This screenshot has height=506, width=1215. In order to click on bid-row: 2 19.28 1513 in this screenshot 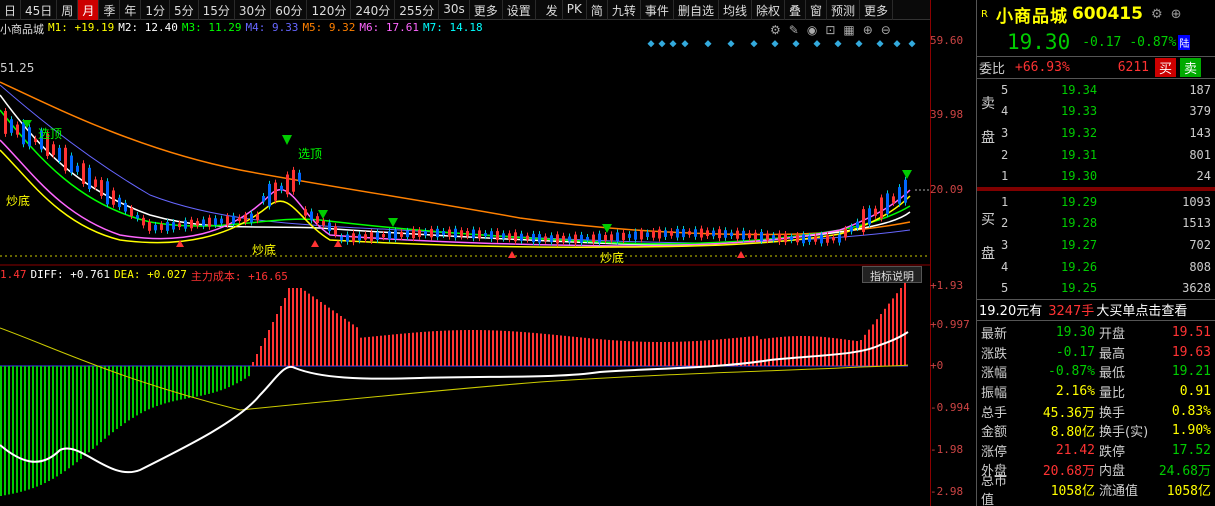, I will do `click(1096, 224)`.